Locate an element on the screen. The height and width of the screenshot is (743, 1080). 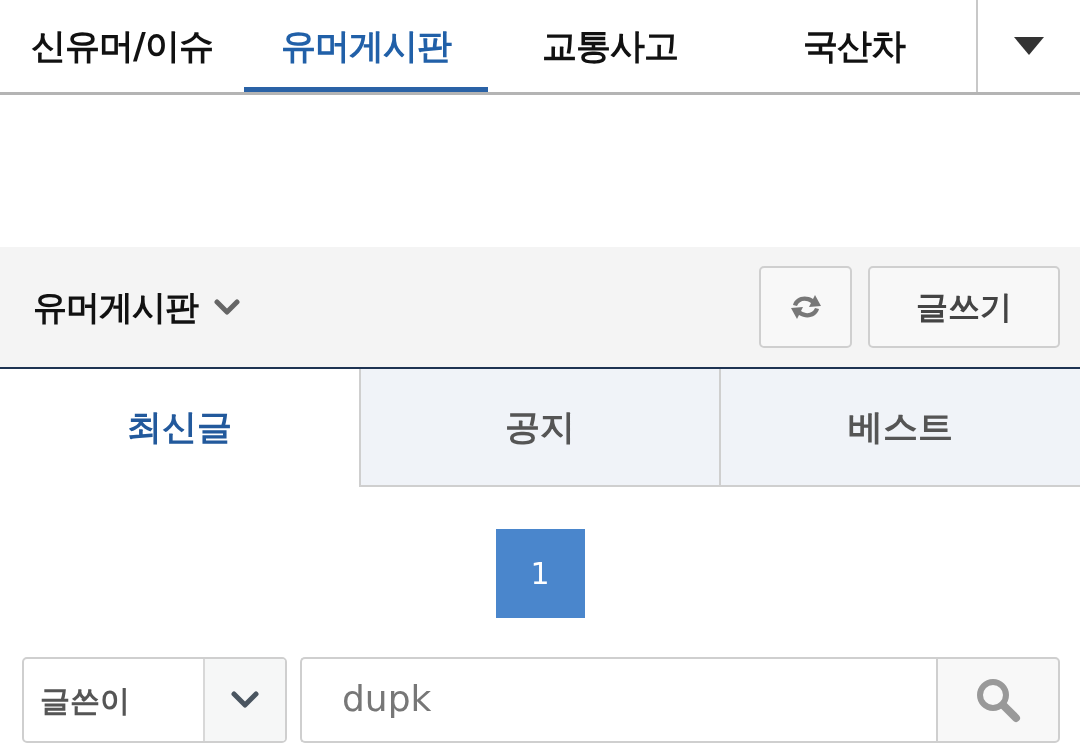
refresh-button is located at coordinates (805, 307).